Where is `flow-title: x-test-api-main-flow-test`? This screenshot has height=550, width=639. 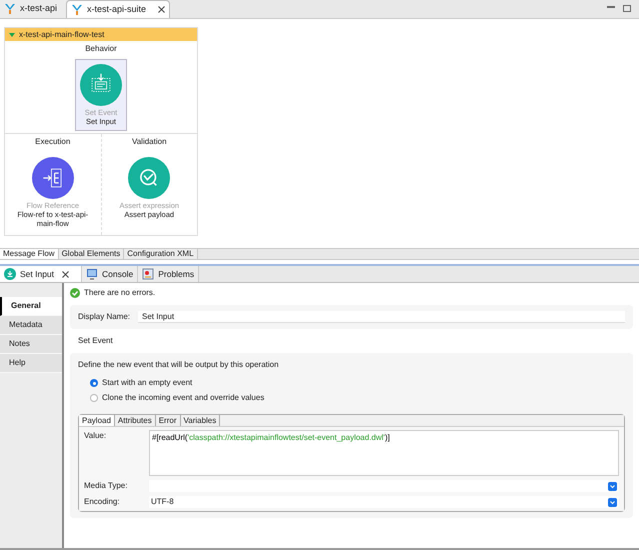
flow-title: x-test-api-main-flow-test is located at coordinates (61, 34).